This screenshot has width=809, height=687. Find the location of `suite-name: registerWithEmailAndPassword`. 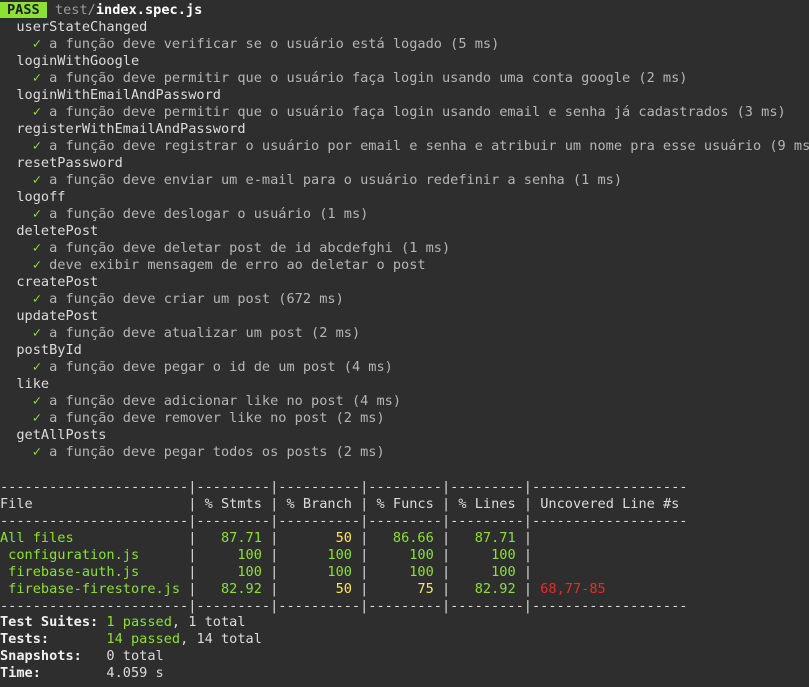

suite-name: registerWithEmailAndPassword is located at coordinates (123, 129).